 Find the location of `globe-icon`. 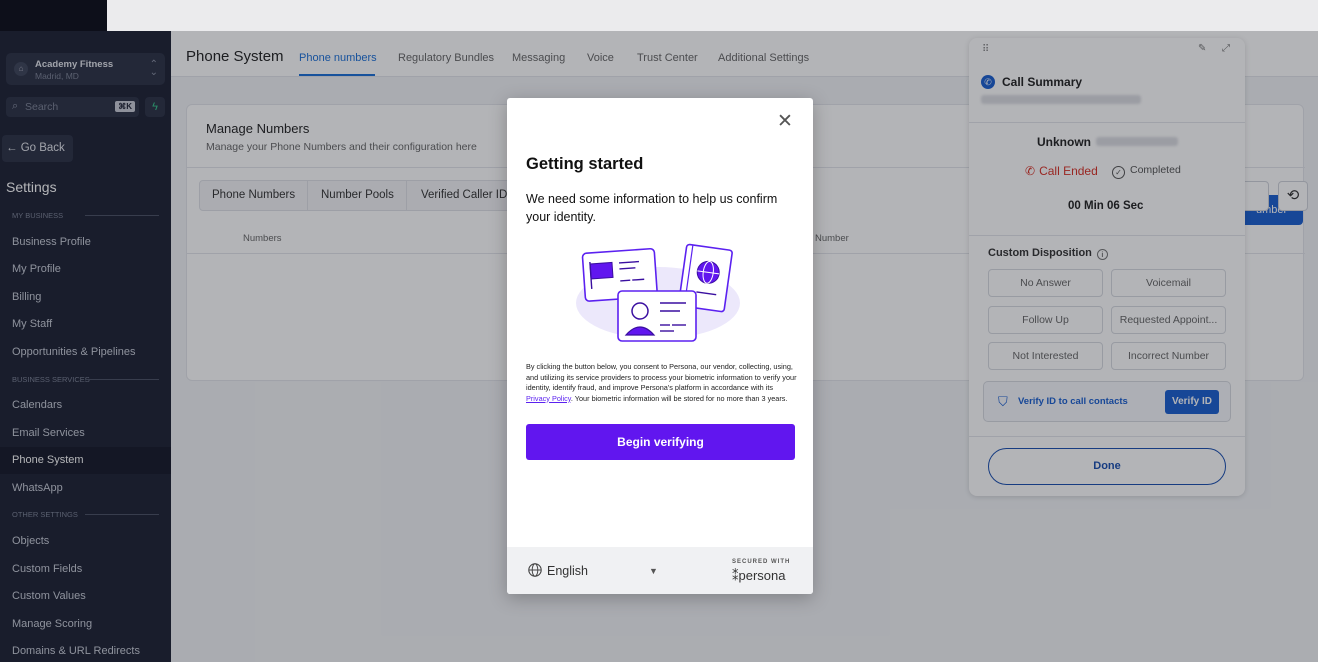

globe-icon is located at coordinates (535, 570).